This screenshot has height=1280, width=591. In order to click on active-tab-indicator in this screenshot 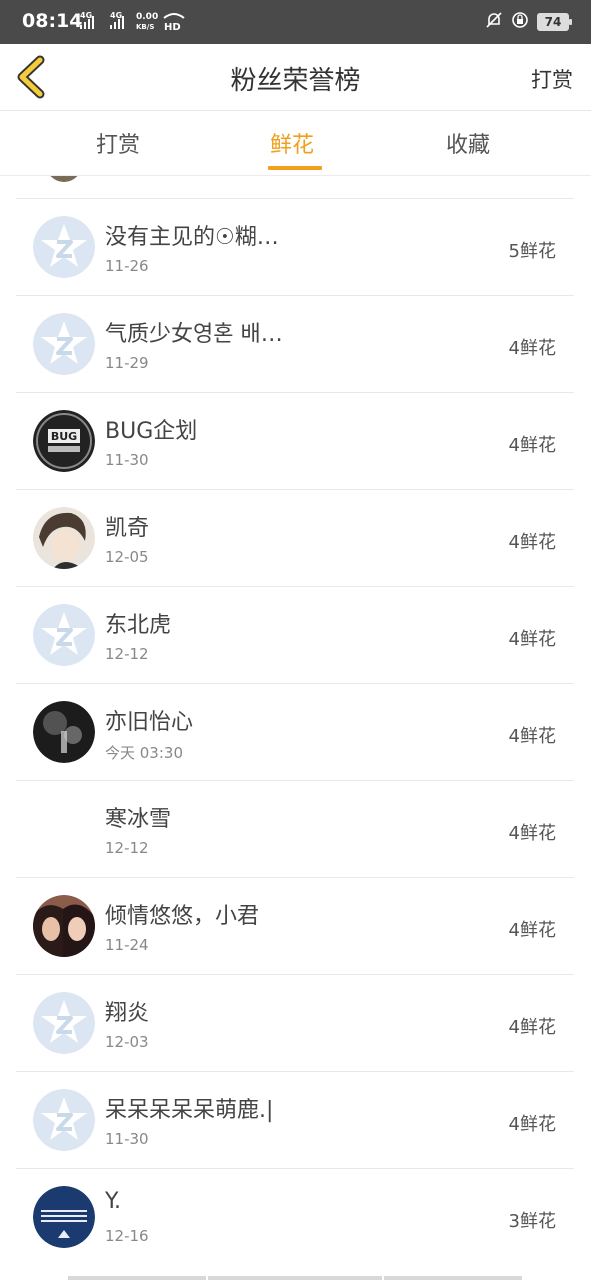, I will do `click(295, 168)`.